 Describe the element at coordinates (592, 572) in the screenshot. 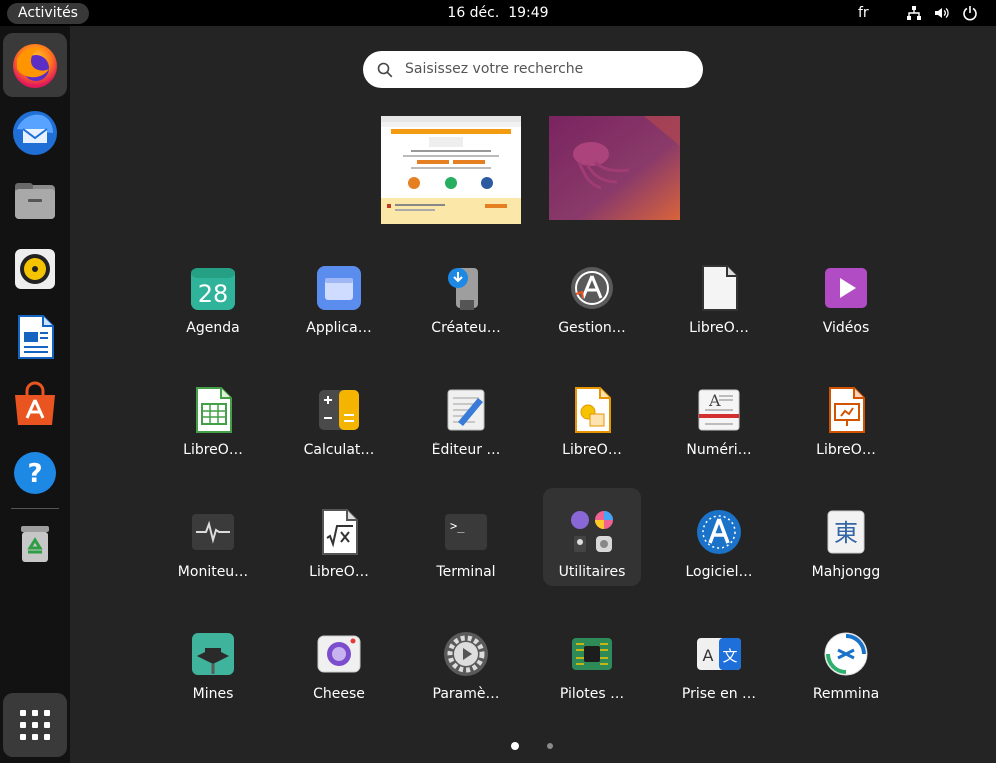

I see `app-label: Utilitaires` at that location.